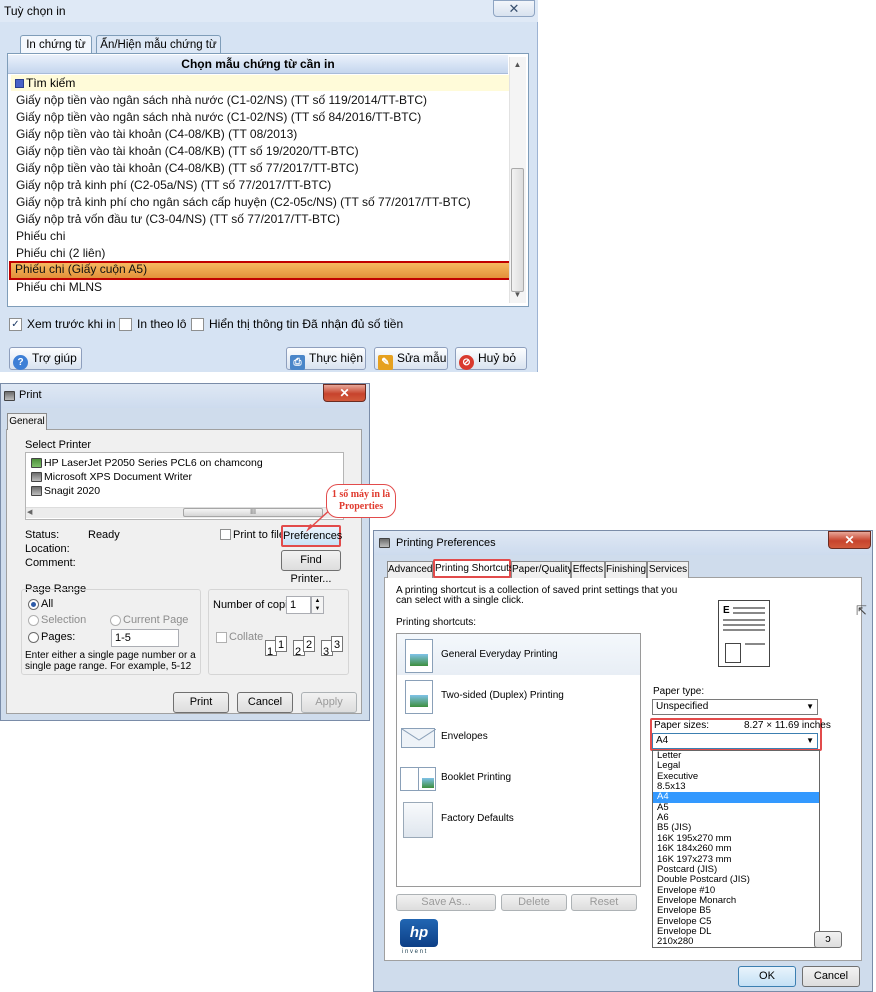 The image size is (876, 992). I want to click on range-current-radio, so click(115, 620).